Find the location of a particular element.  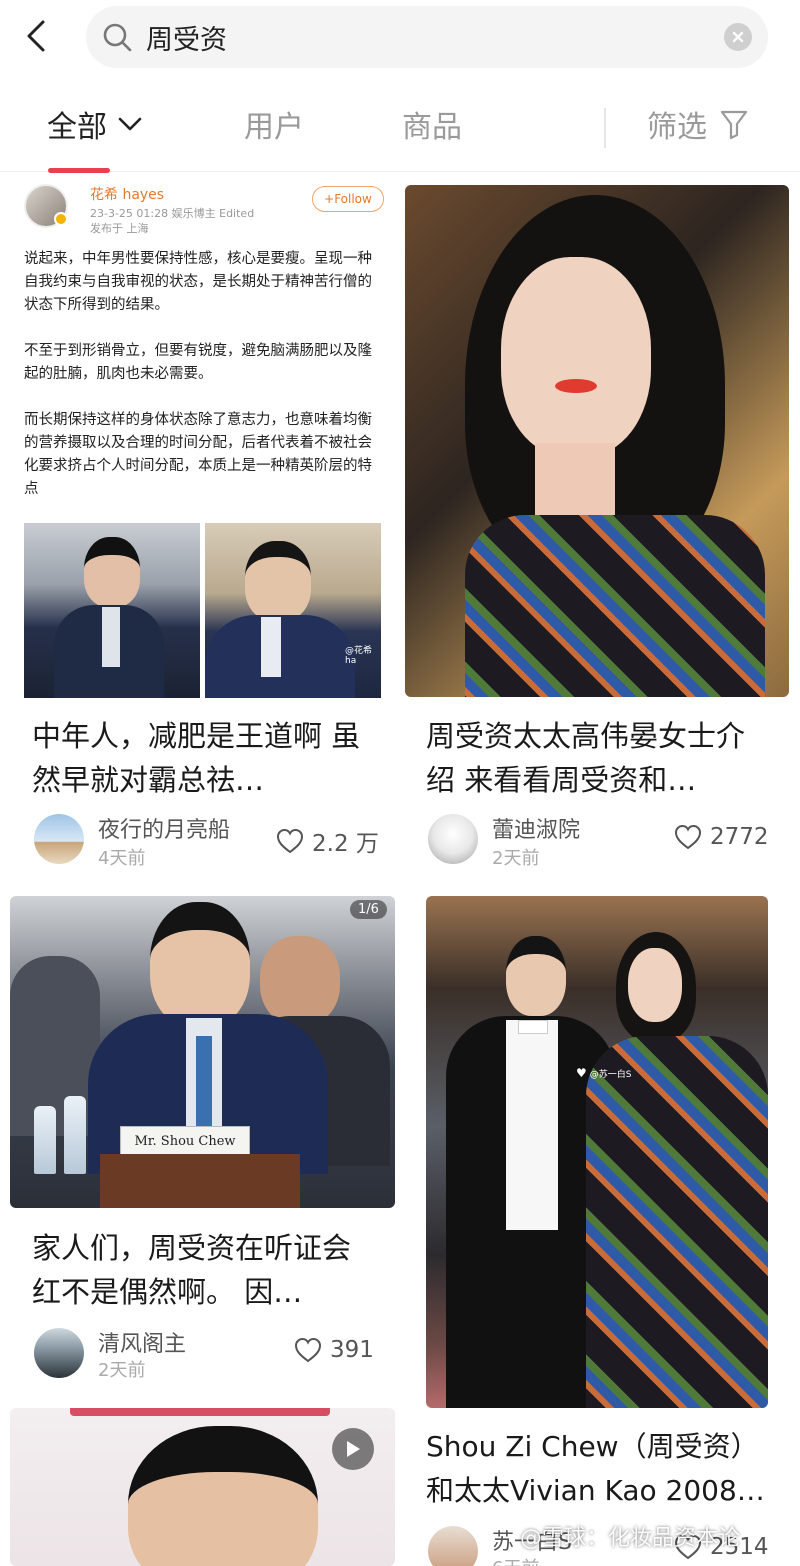

photo-watermark: @花希ha is located at coordinates (359, 656).